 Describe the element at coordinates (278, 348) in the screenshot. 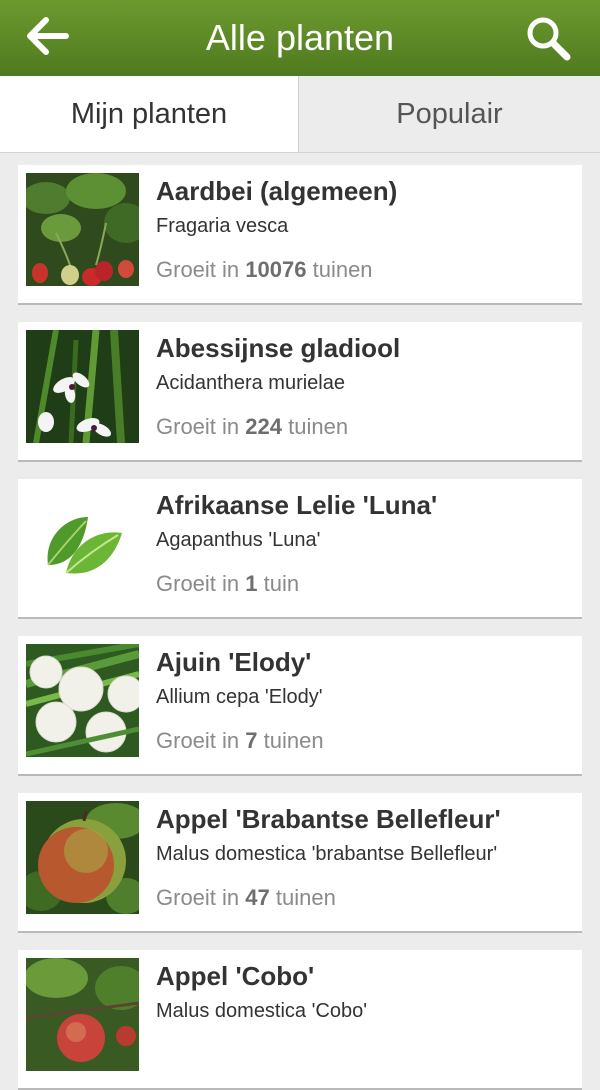

I see `plant-name: Abessijnse gladiool` at that location.